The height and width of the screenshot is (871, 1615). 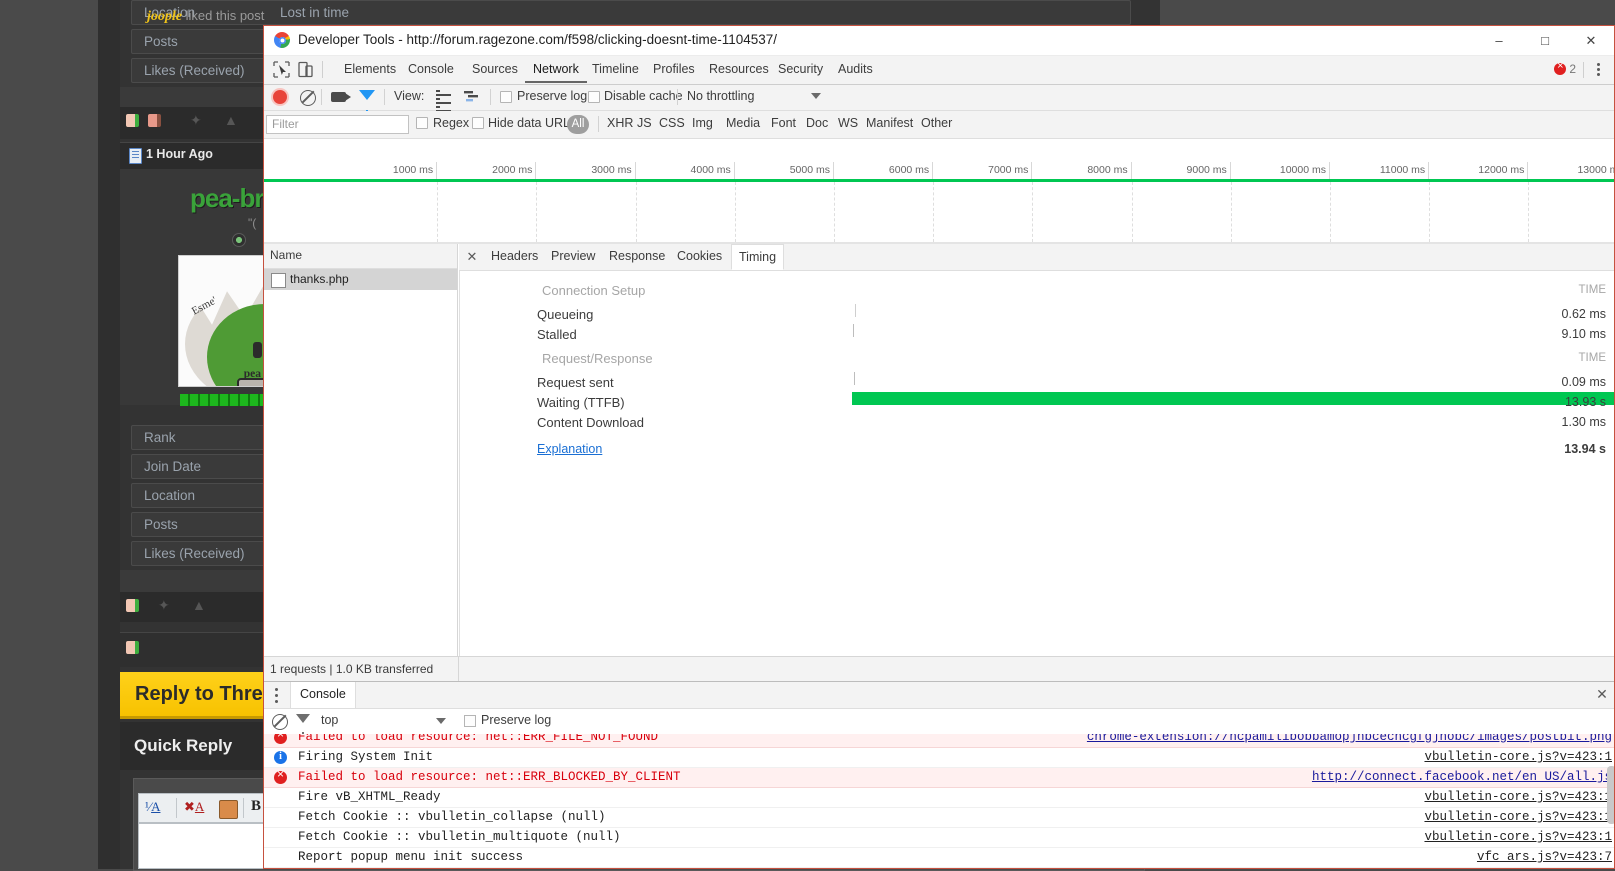 What do you see at coordinates (939, 669) in the screenshot?
I see `network-status-bar: 1 requests | 1.0 KB transferred` at bounding box center [939, 669].